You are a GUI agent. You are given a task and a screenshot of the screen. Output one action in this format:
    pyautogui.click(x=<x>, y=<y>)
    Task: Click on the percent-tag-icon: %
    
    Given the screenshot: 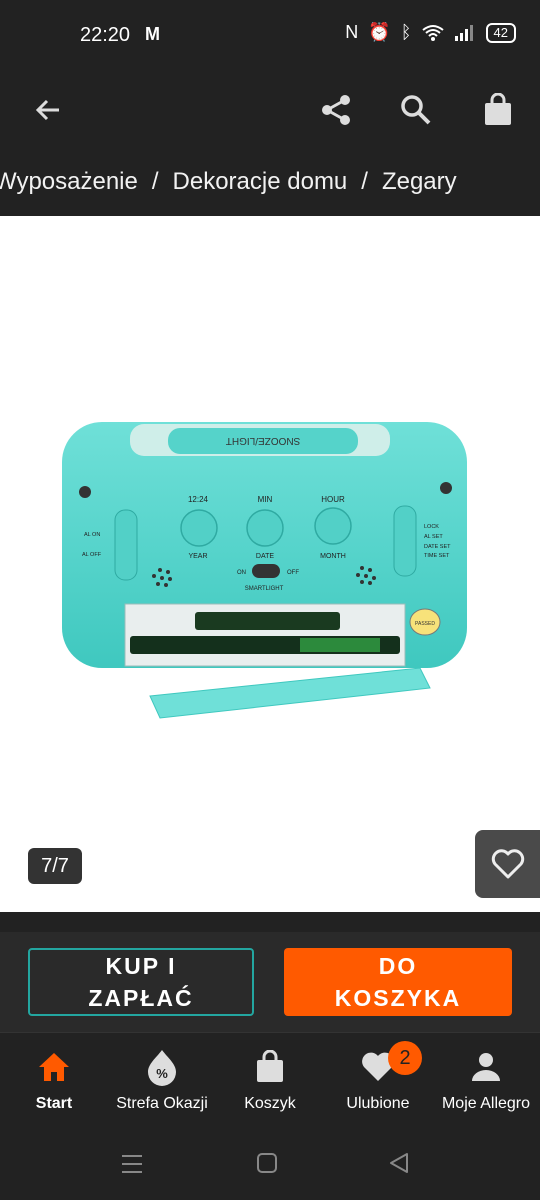 What is the action you would take?
    pyautogui.click(x=162, y=1068)
    